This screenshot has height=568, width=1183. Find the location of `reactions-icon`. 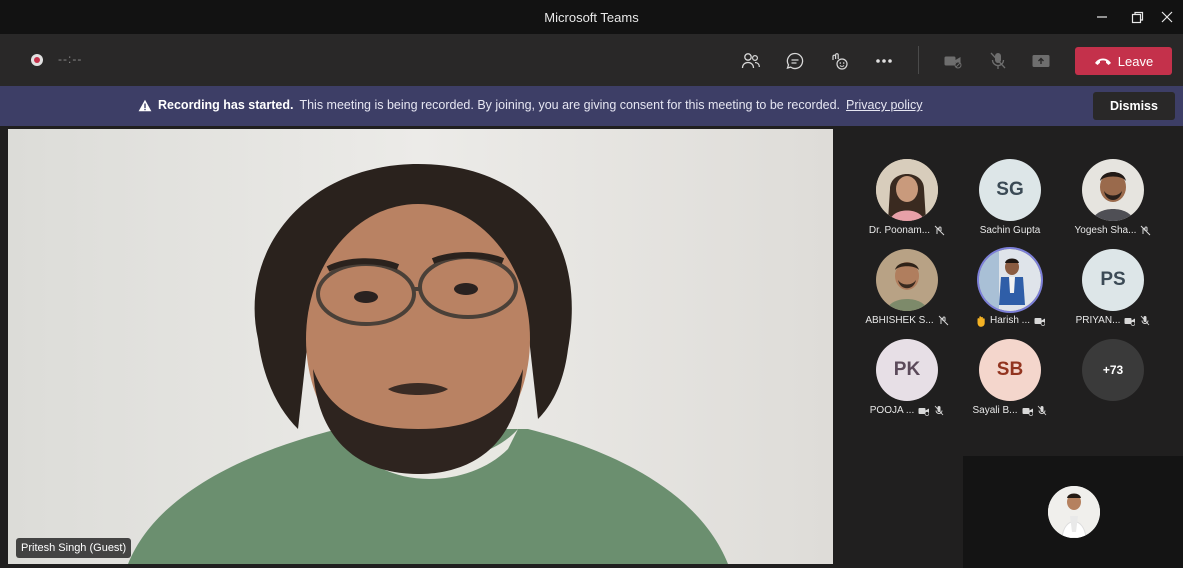

reactions-icon is located at coordinates (840, 61).